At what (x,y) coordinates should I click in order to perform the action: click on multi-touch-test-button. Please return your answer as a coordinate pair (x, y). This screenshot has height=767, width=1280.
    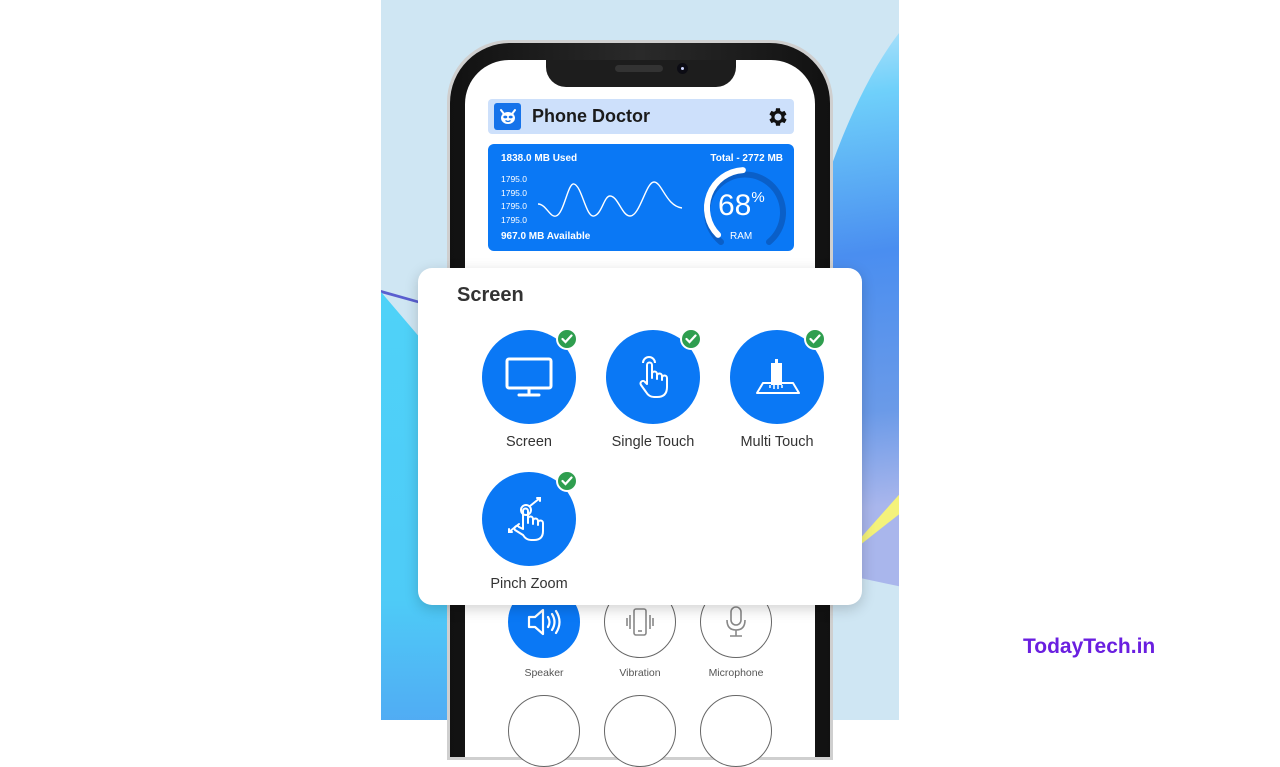
    Looking at the image, I should click on (778, 376).